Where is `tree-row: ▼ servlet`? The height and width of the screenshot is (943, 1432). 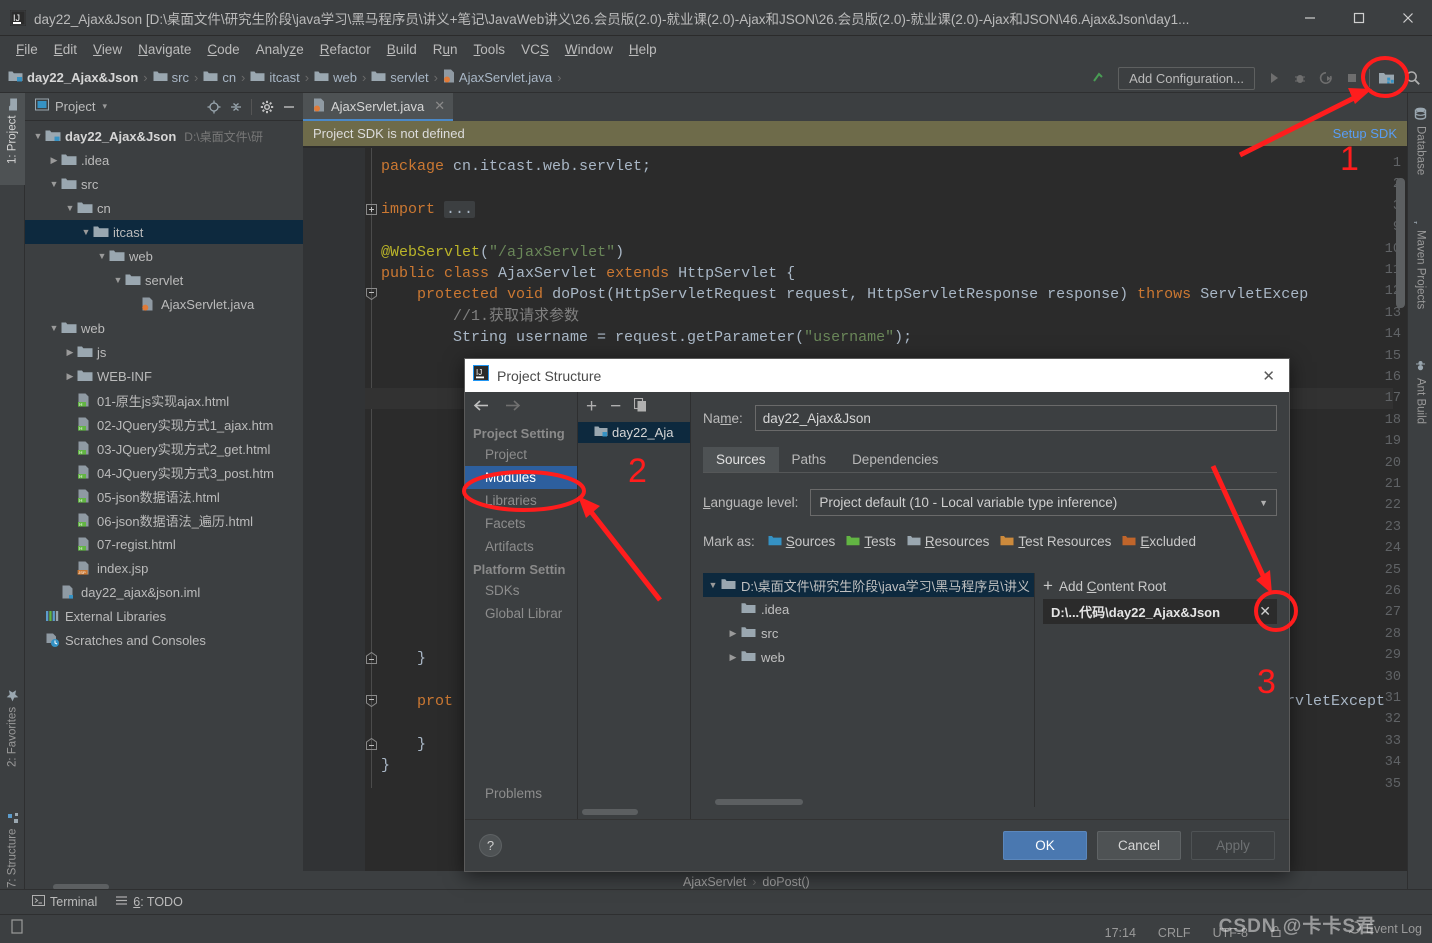 tree-row: ▼ servlet is located at coordinates (164, 280).